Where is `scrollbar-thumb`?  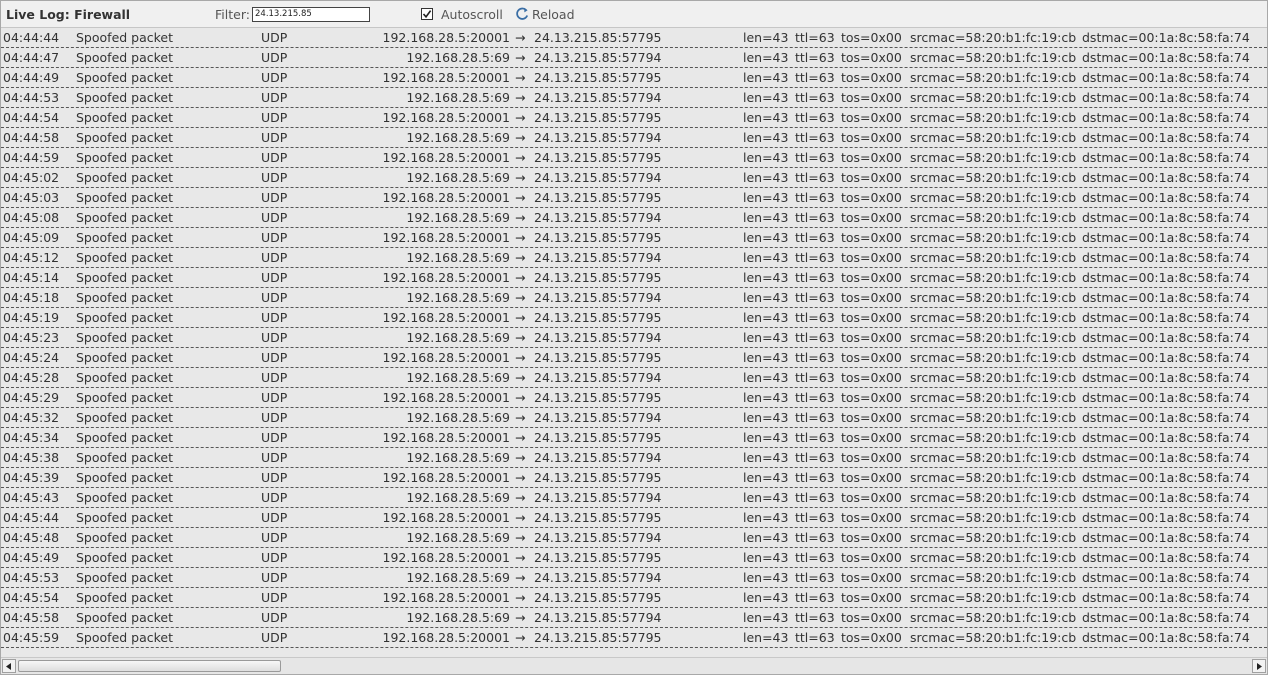 scrollbar-thumb is located at coordinates (149, 666).